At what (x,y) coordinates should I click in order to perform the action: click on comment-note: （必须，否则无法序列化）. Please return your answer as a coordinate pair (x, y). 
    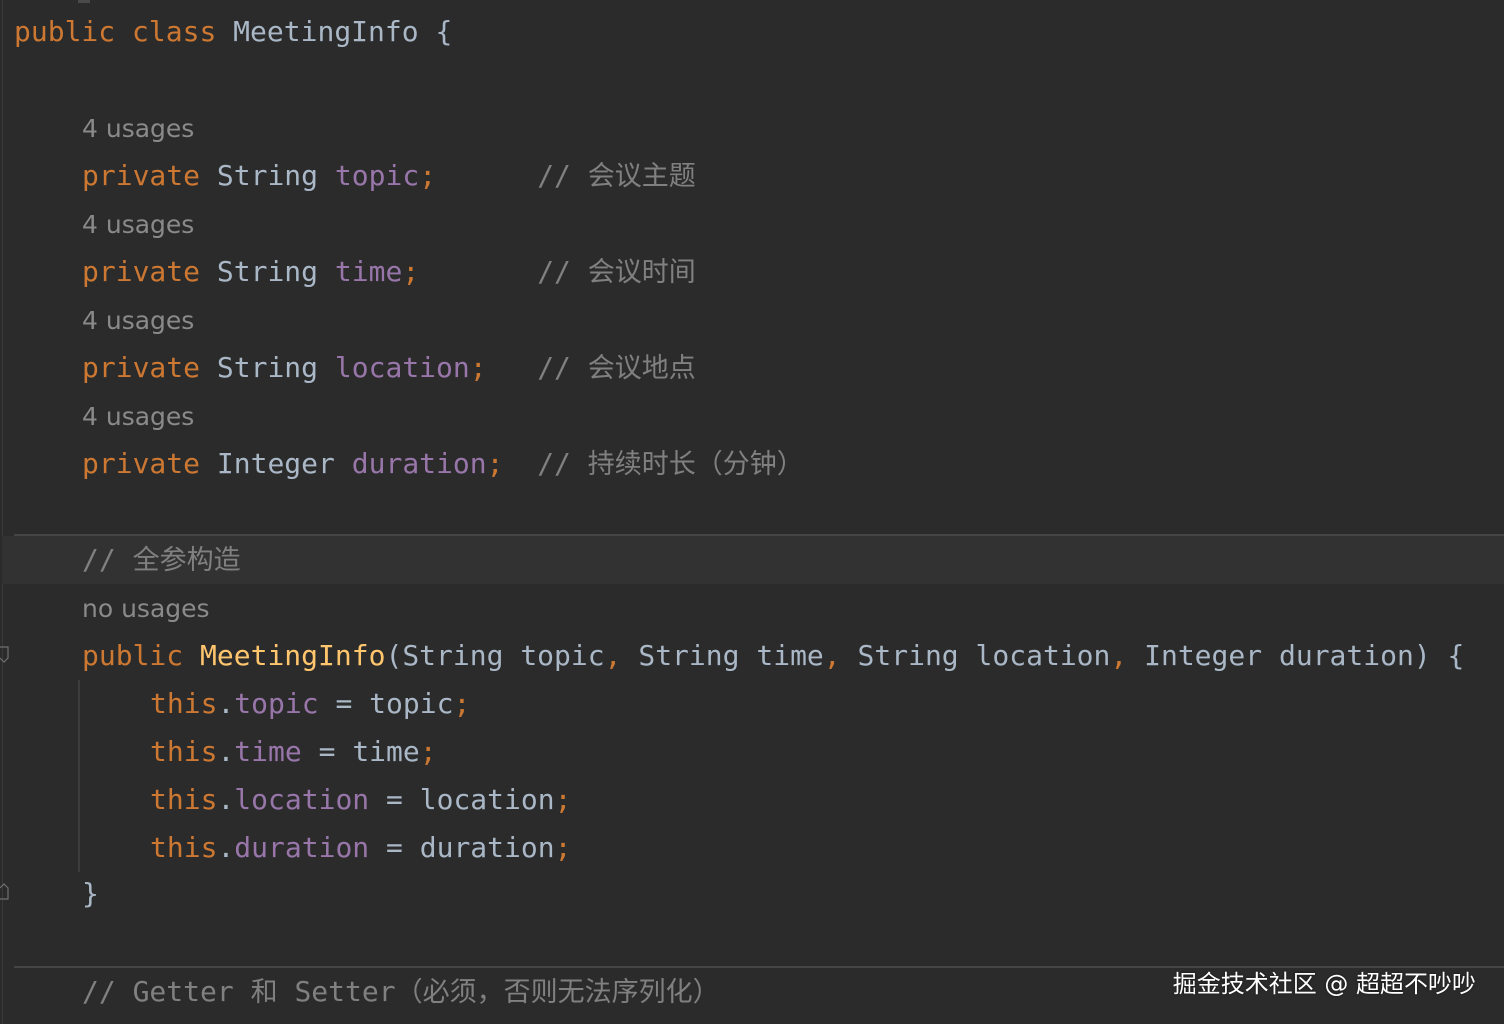
    Looking at the image, I should click on (557, 992).